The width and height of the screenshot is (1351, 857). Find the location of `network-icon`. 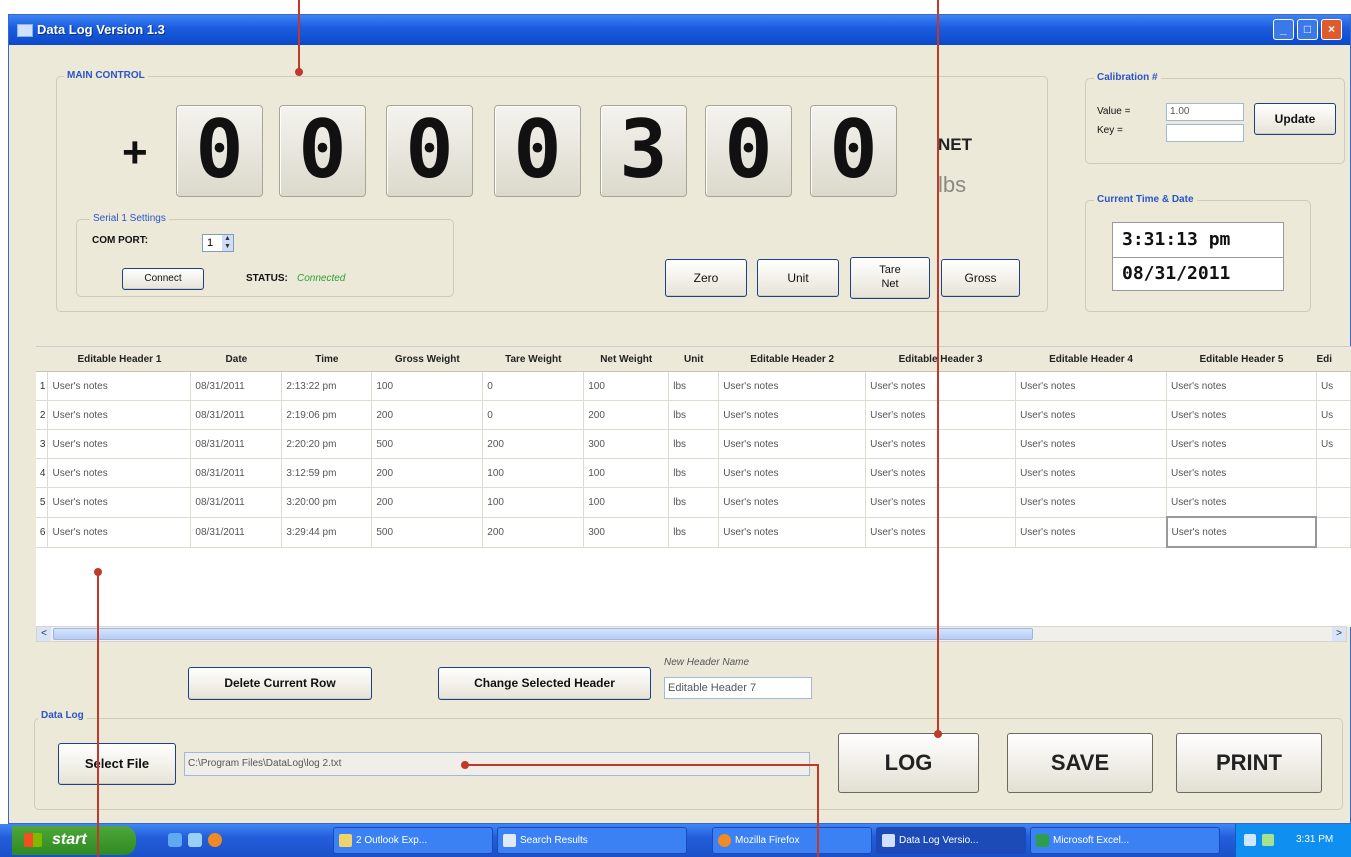

network-icon is located at coordinates (1250, 840).